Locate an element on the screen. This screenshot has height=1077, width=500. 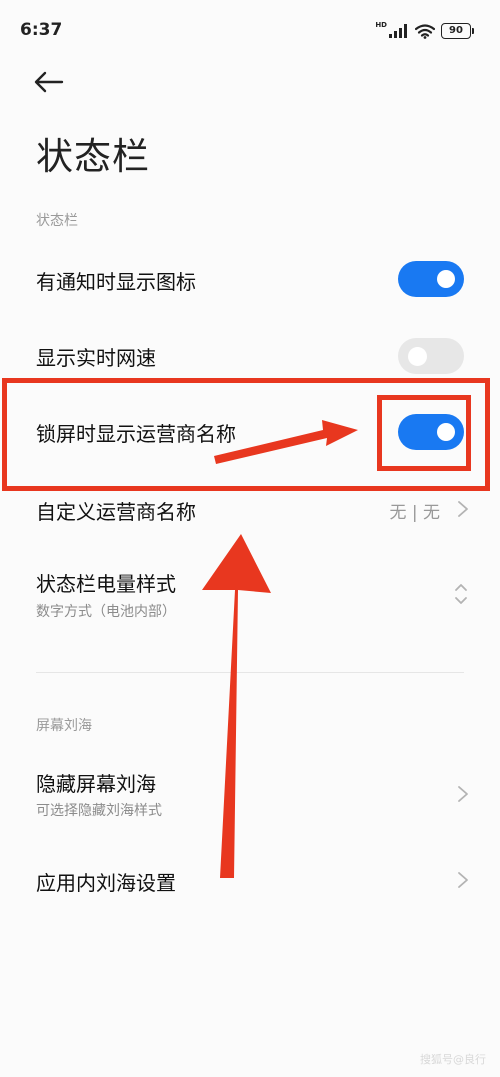
section-divider is located at coordinates (250, 672).